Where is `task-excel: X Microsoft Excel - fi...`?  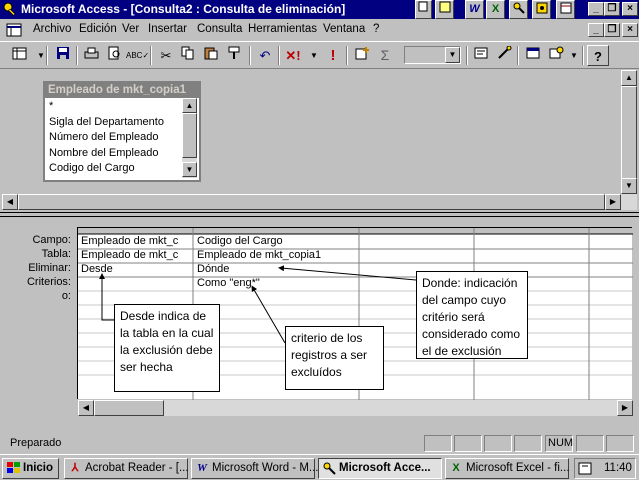
task-excel: X Microsoft Excel - fi... is located at coordinates (507, 468).